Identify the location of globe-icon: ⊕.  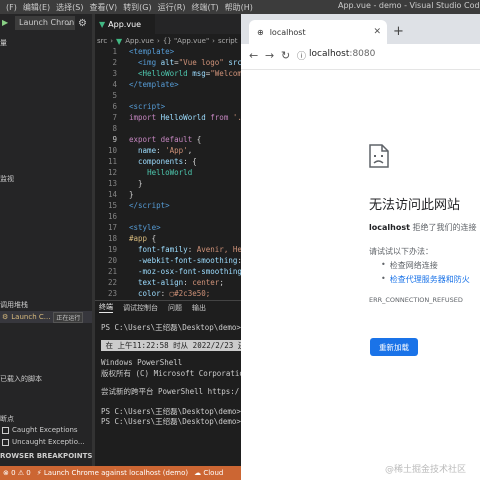
(260, 32).